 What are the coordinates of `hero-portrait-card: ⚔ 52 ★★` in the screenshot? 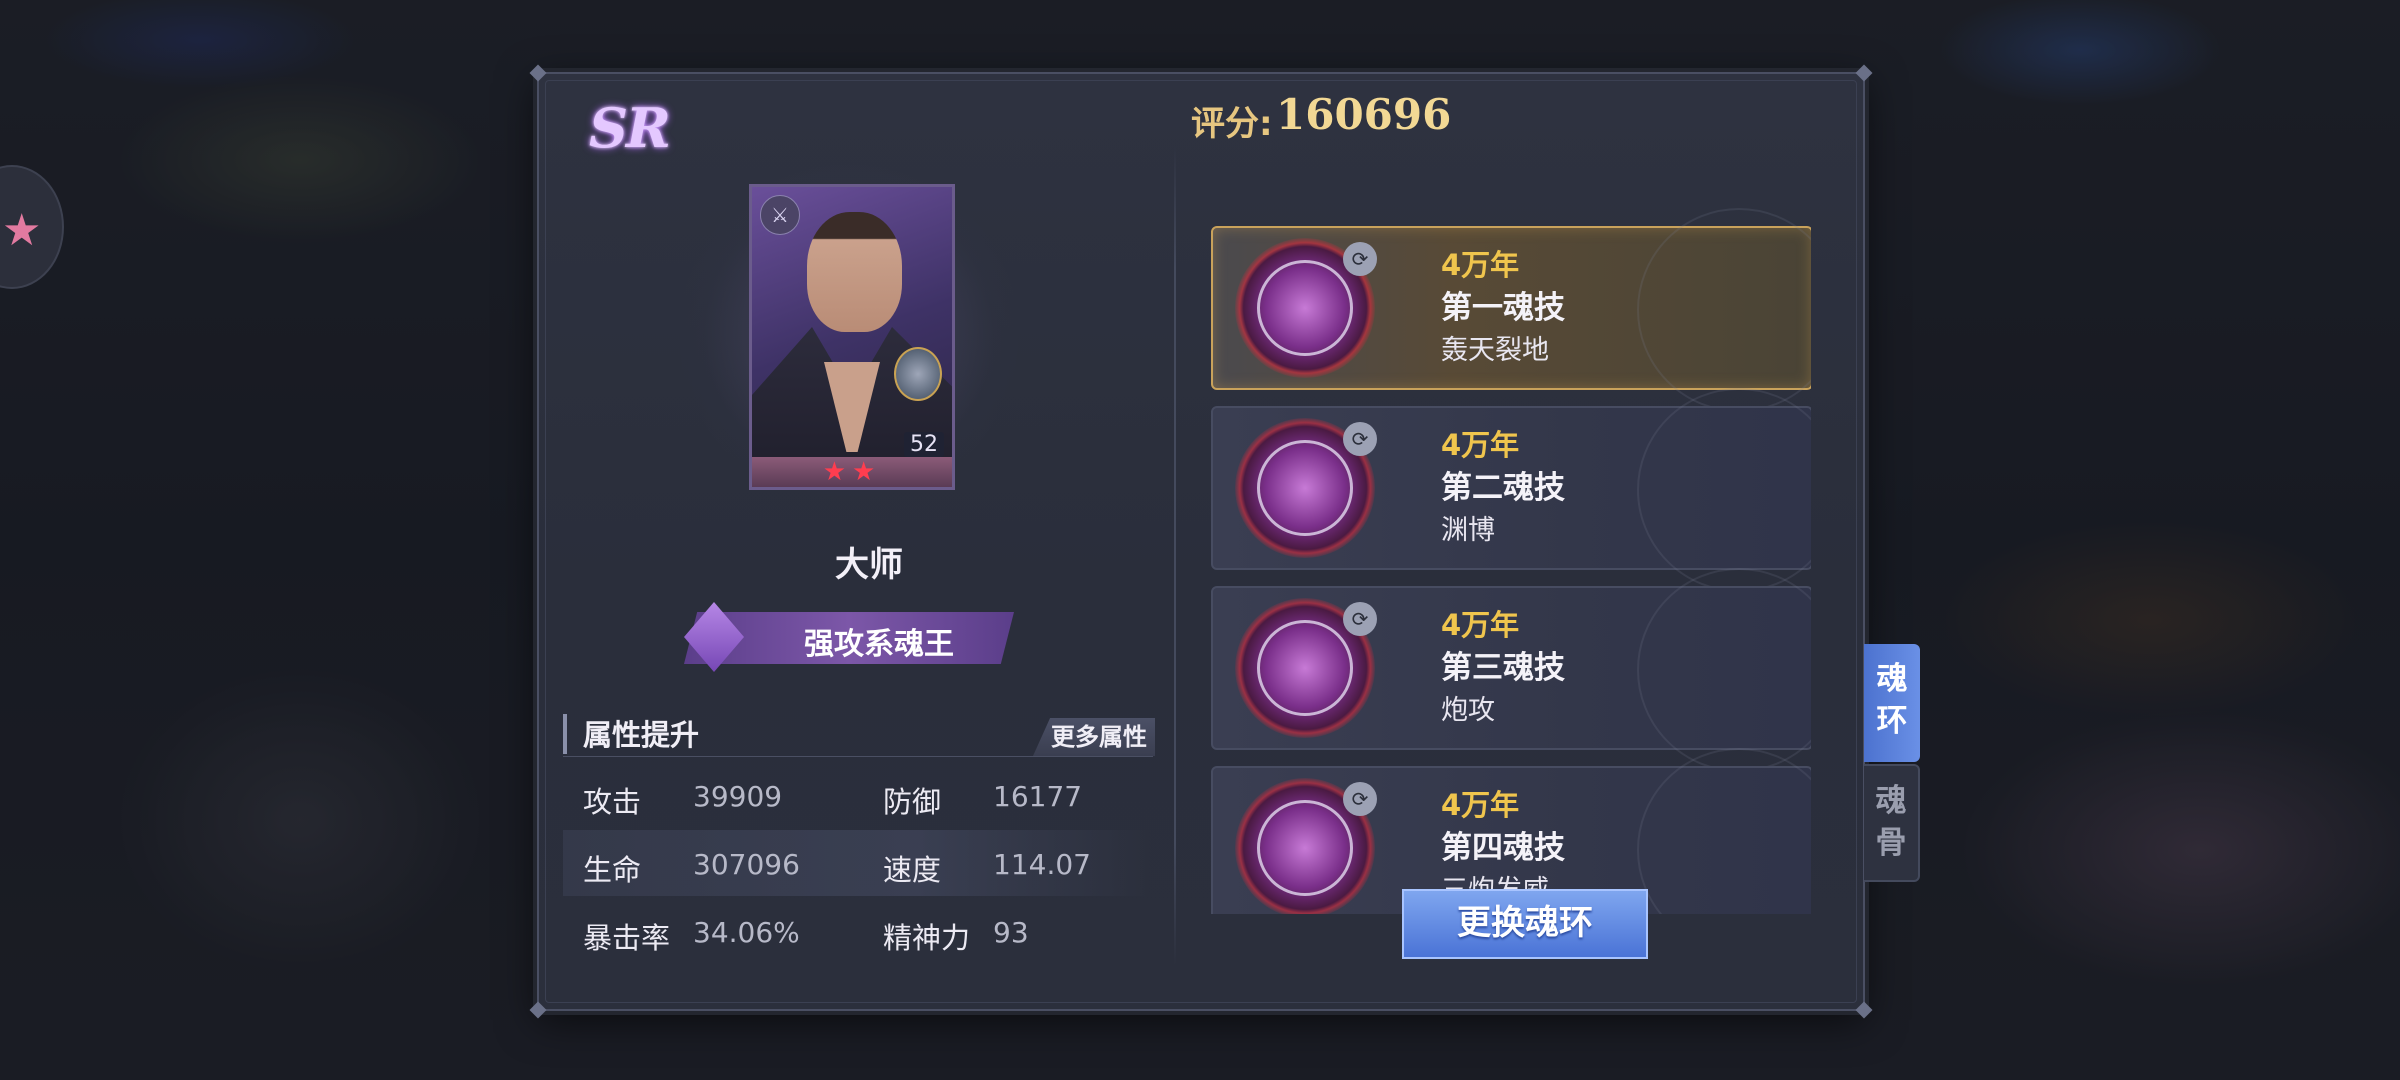 It's located at (849, 339).